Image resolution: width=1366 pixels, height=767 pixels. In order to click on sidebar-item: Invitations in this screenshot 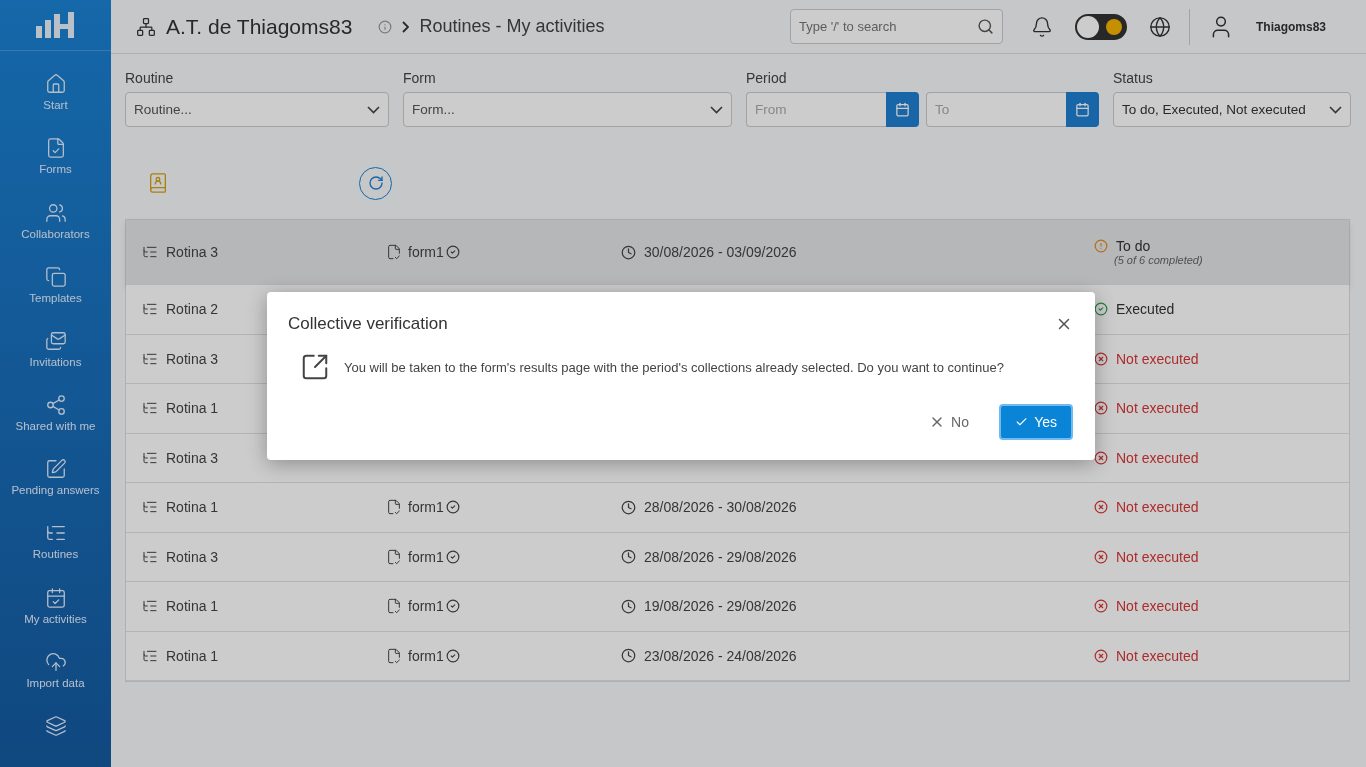, I will do `click(55, 350)`.